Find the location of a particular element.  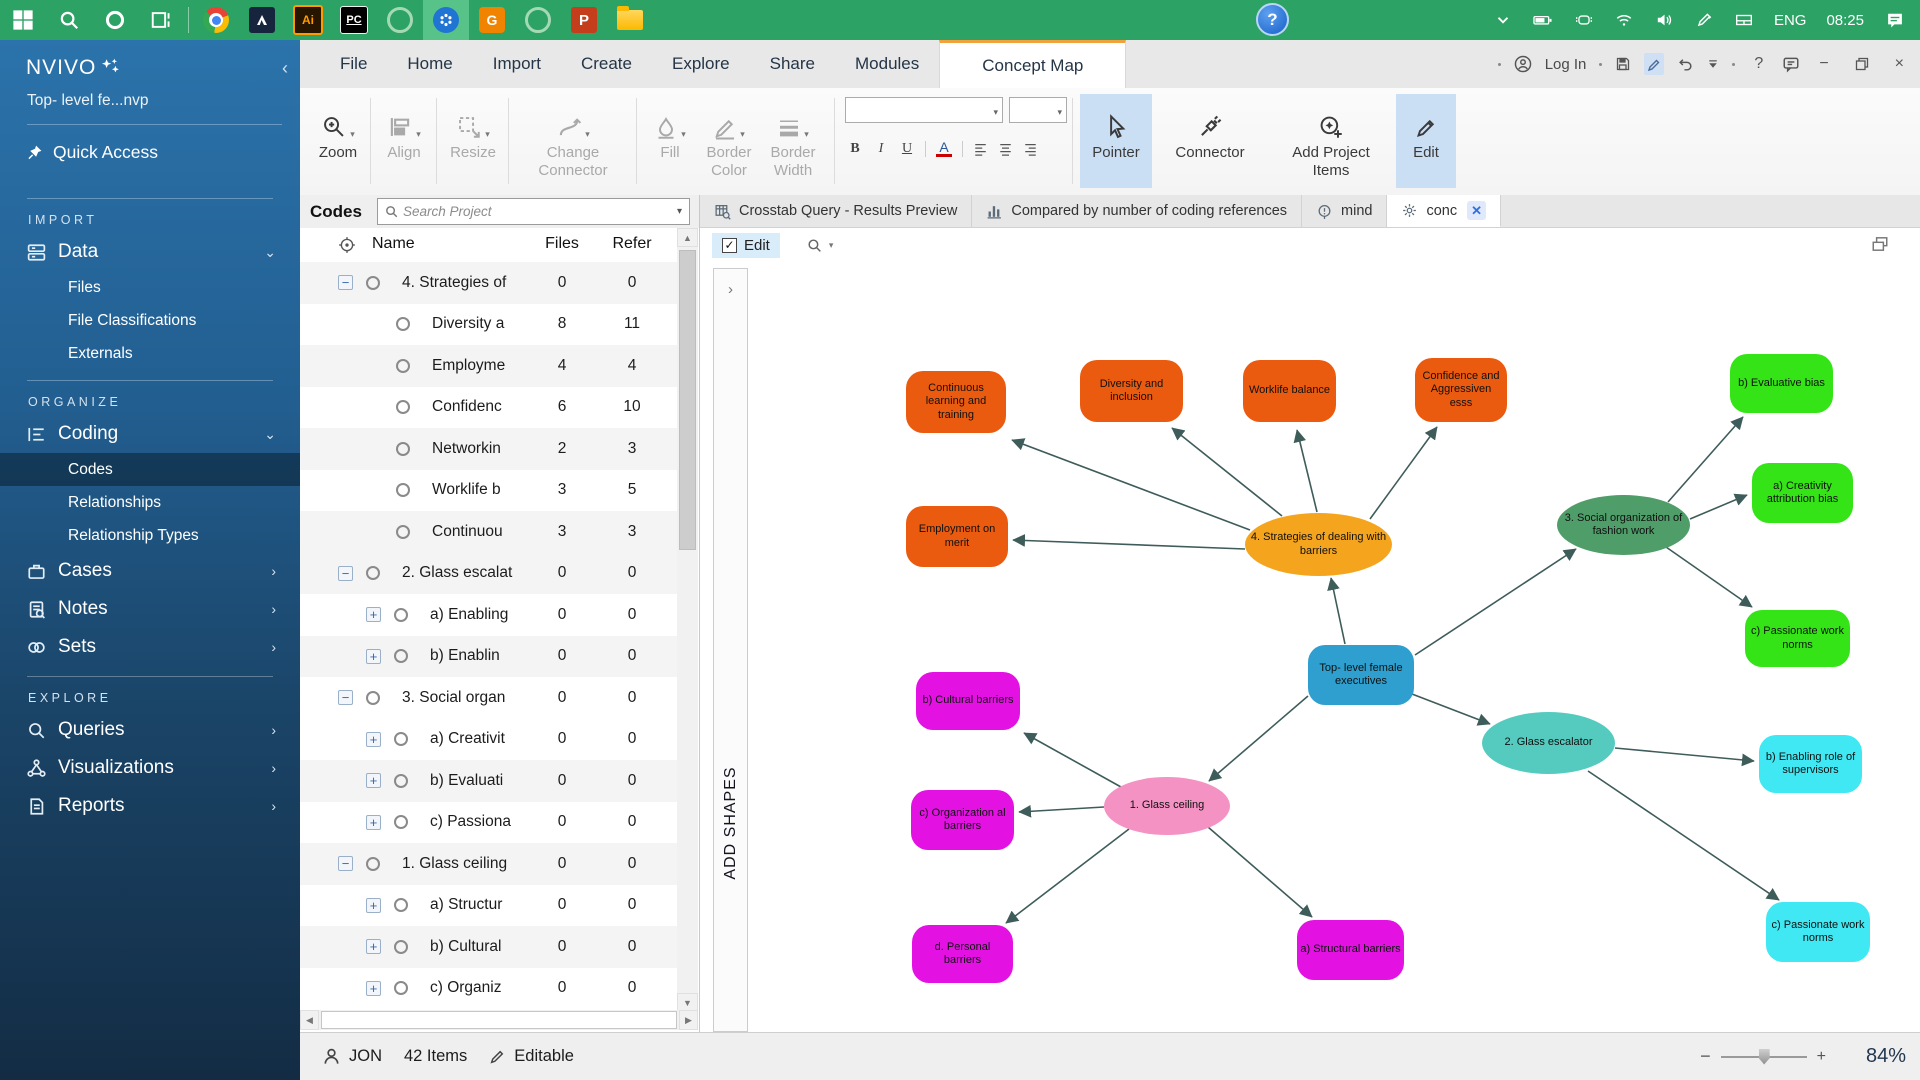

sidebar-item-visualizations: Visualizations › is located at coordinates (150, 768).